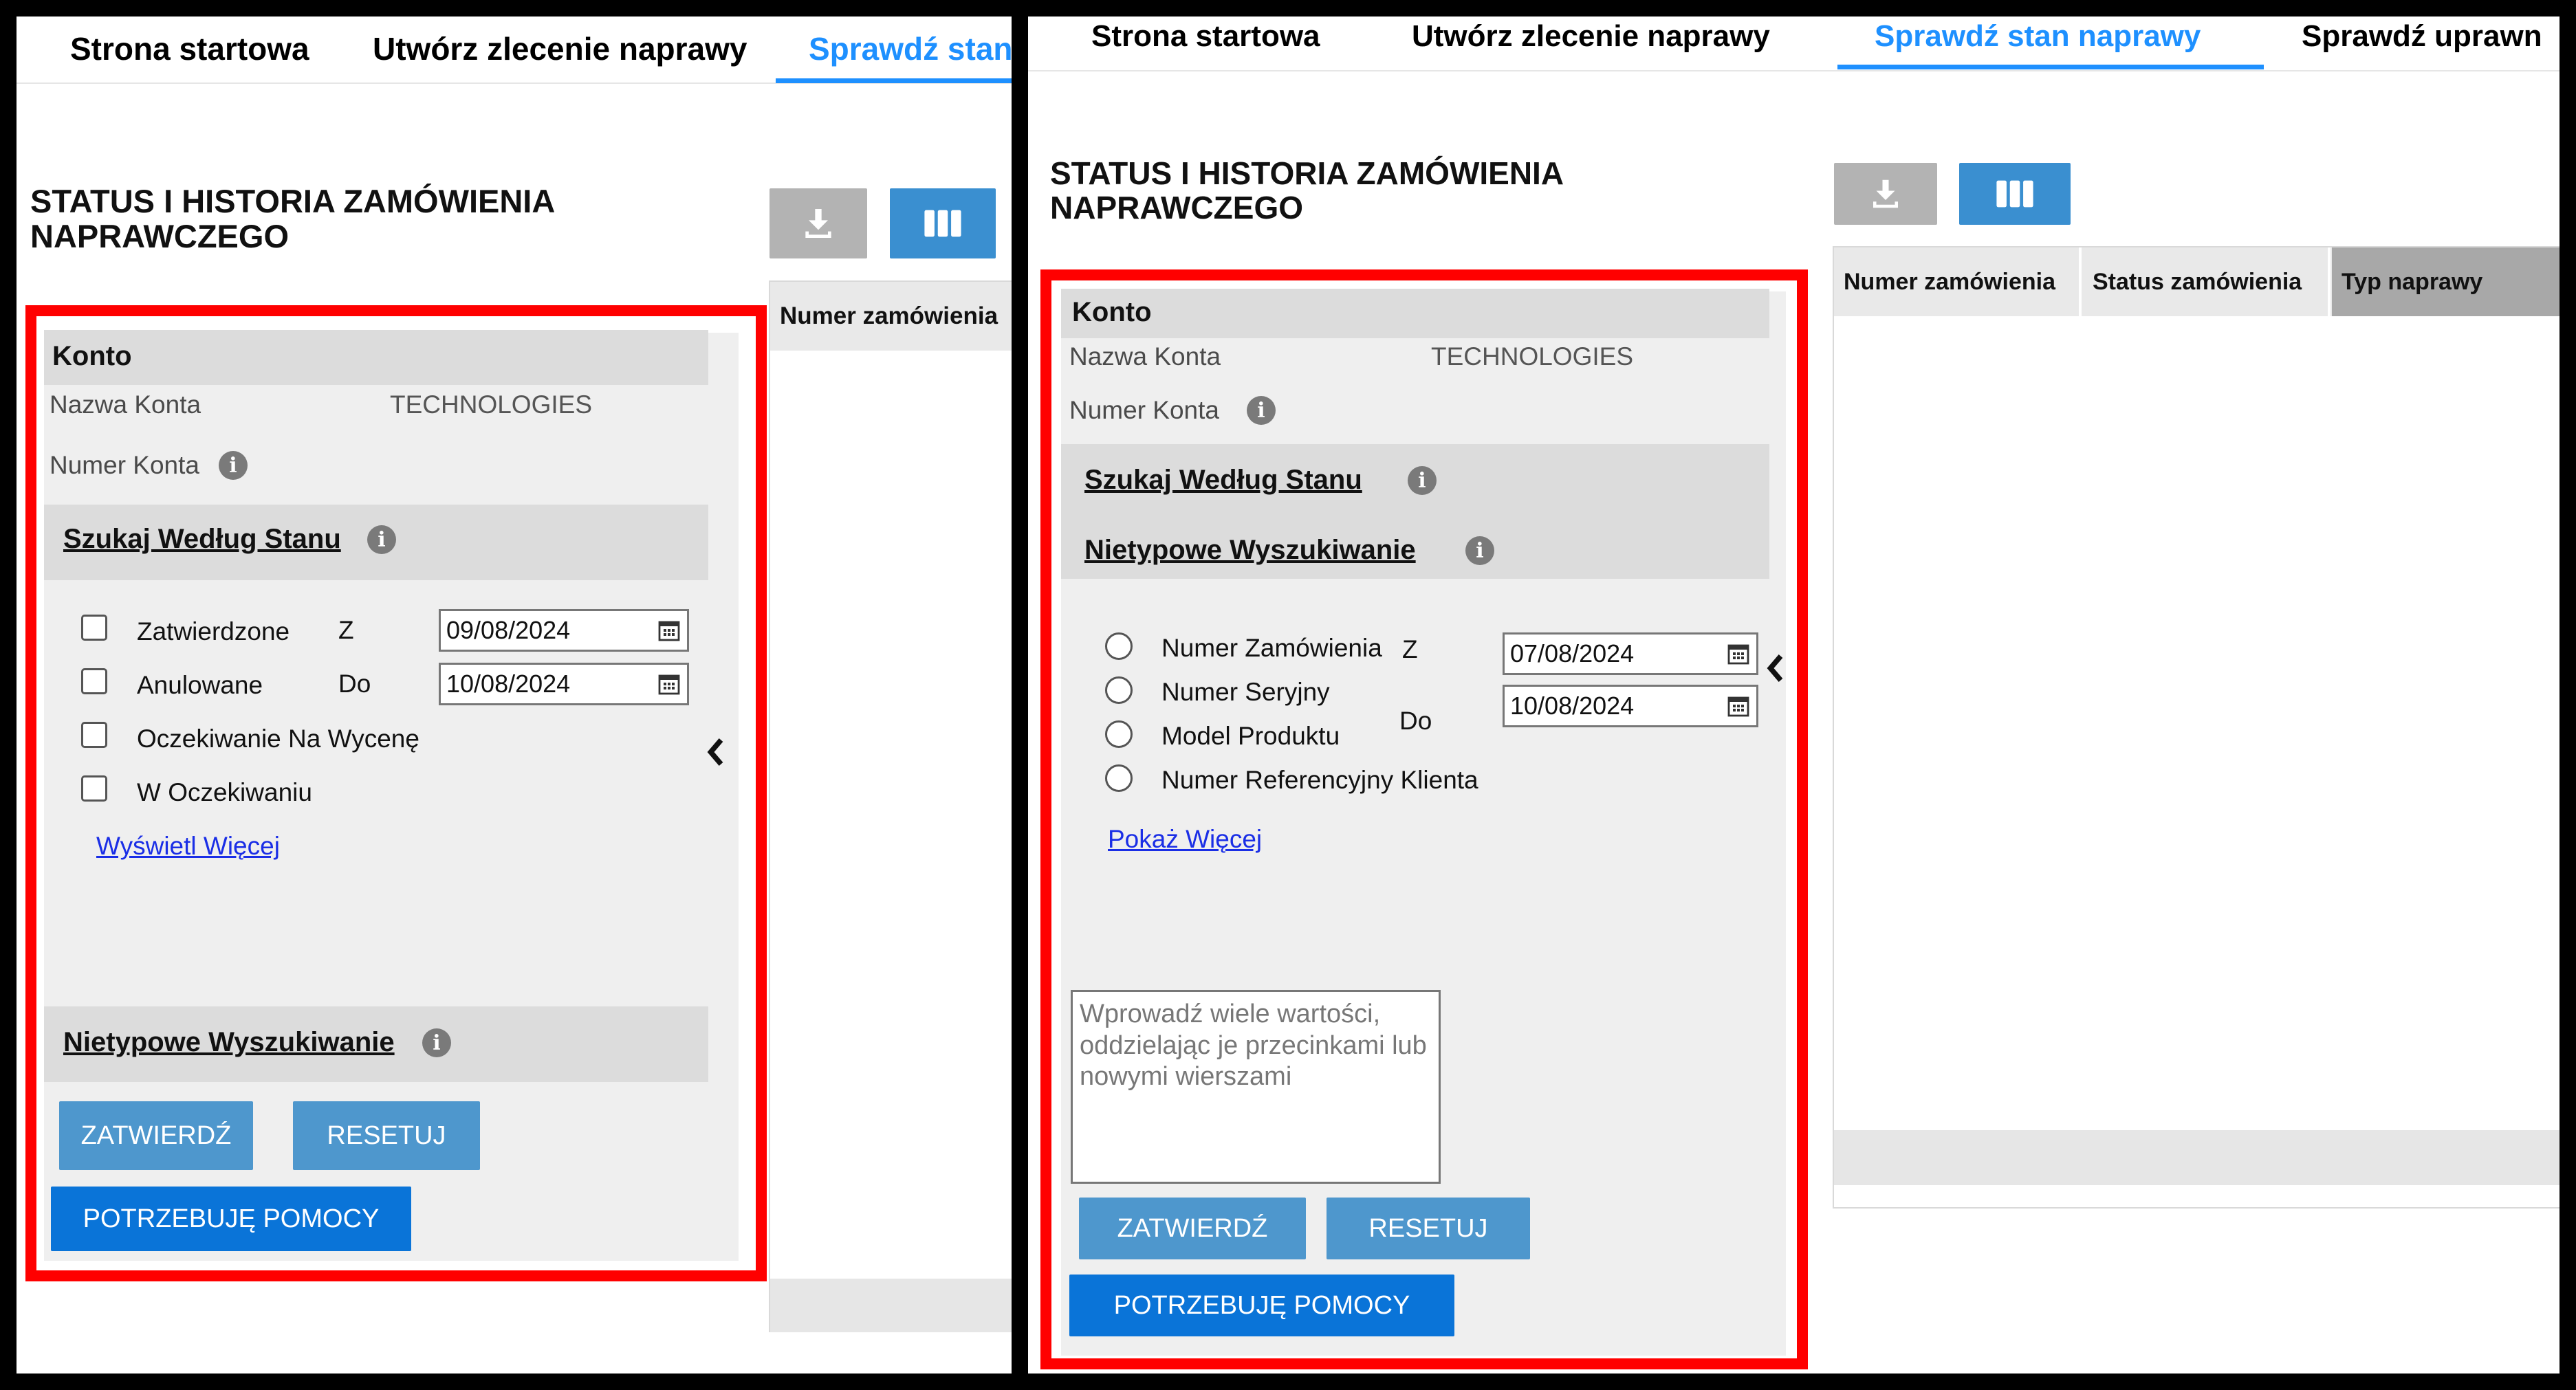 Image resolution: width=2576 pixels, height=1390 pixels. What do you see at coordinates (1119, 778) in the screenshot?
I see `search-type-radio-customer-reference` at bounding box center [1119, 778].